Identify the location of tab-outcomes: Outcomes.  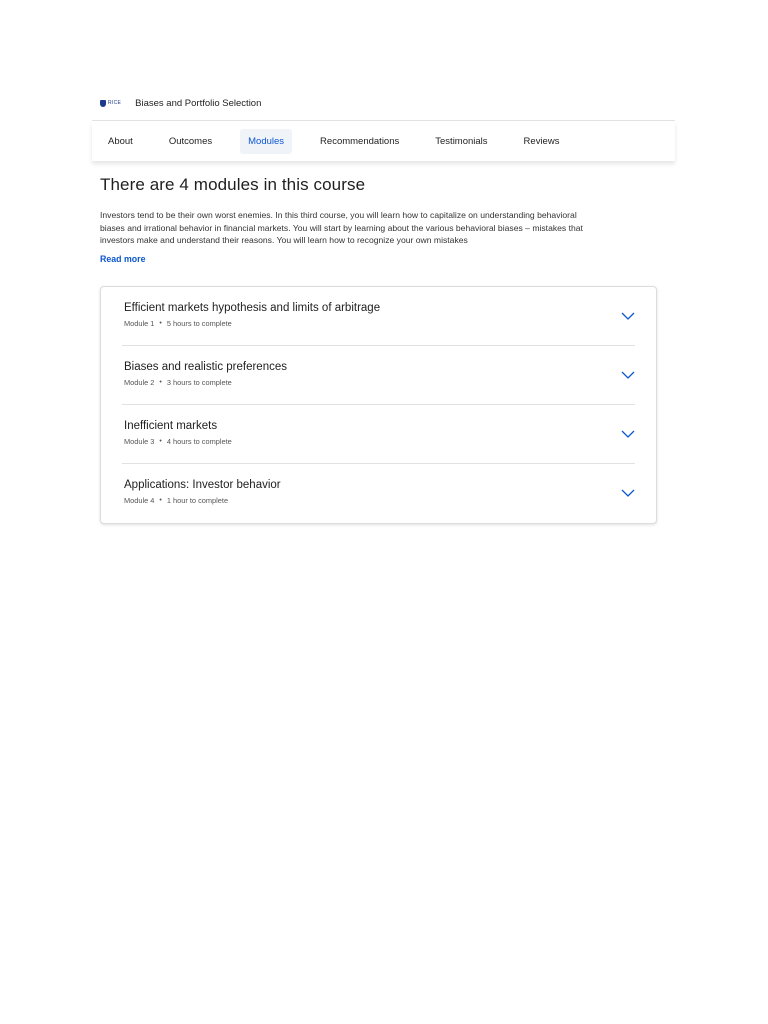
(190, 141).